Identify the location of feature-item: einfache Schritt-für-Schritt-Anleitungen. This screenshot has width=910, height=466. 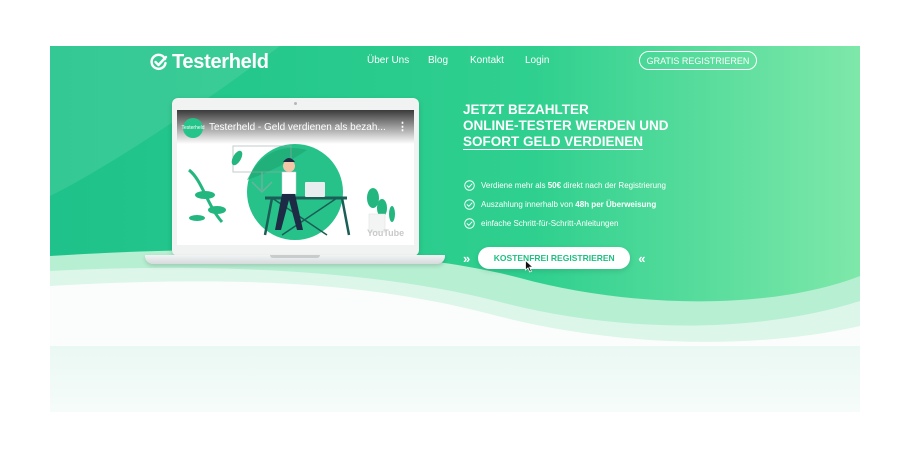
(565, 223).